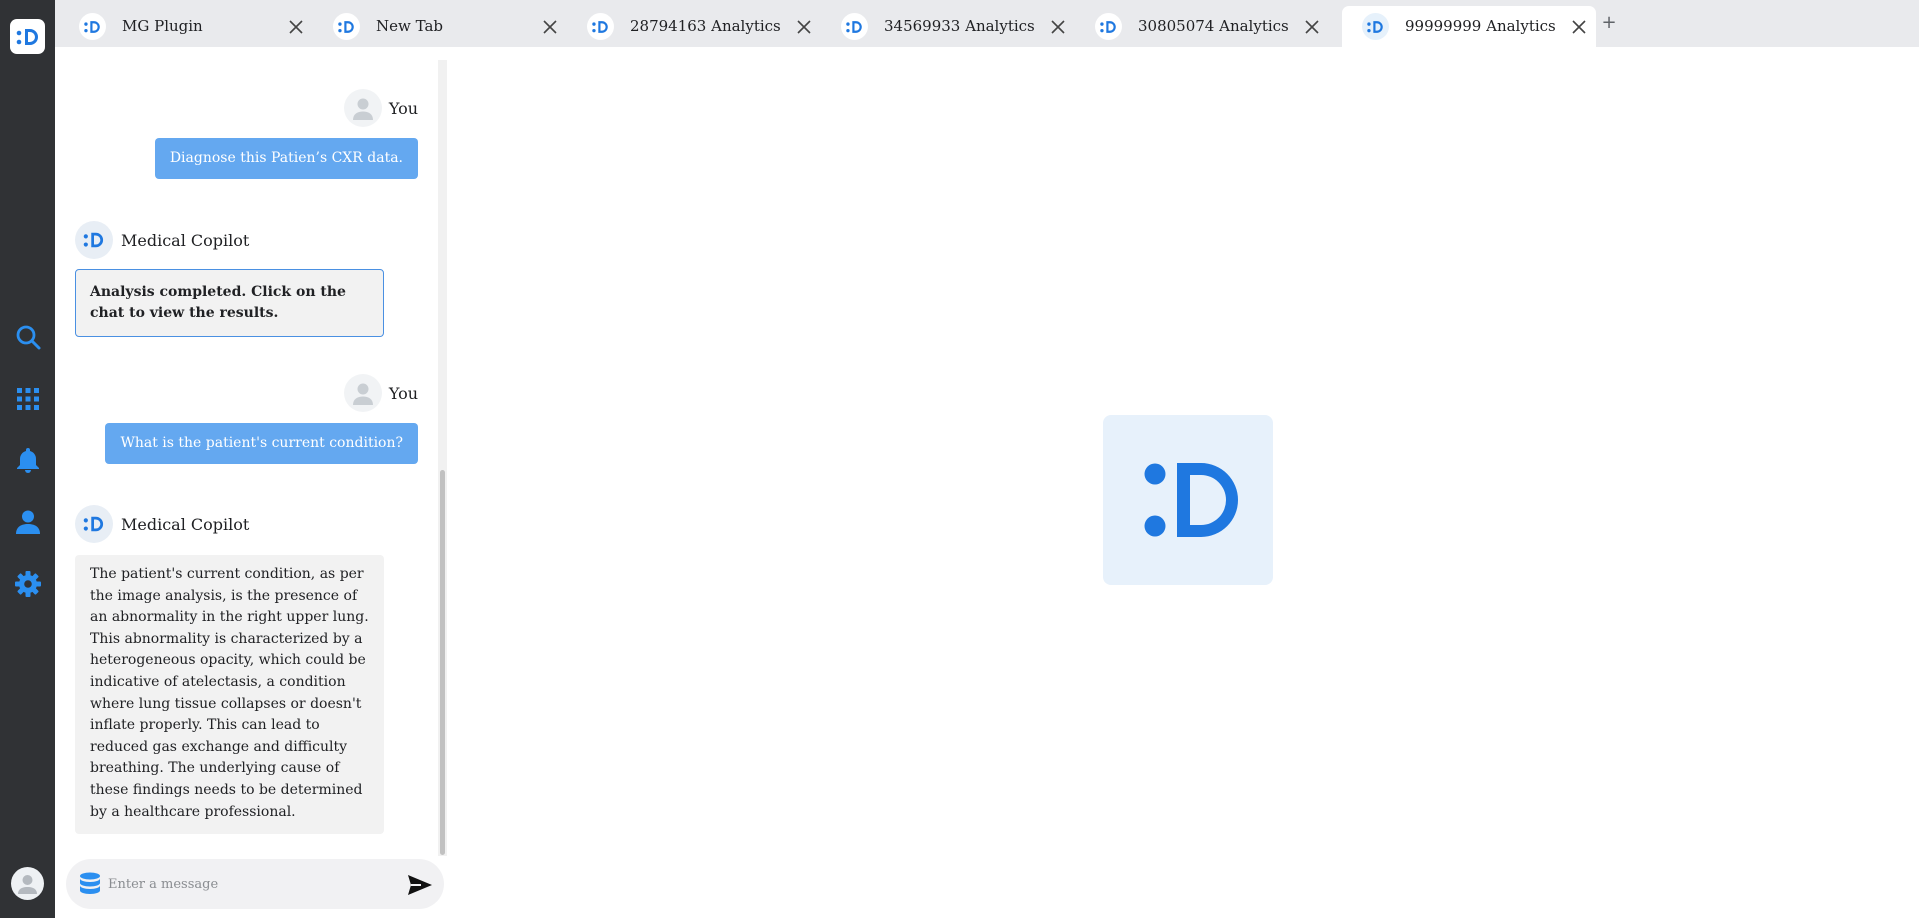  I want to click on tab-mg-plugin: MG Plugin, so click(186, 26).